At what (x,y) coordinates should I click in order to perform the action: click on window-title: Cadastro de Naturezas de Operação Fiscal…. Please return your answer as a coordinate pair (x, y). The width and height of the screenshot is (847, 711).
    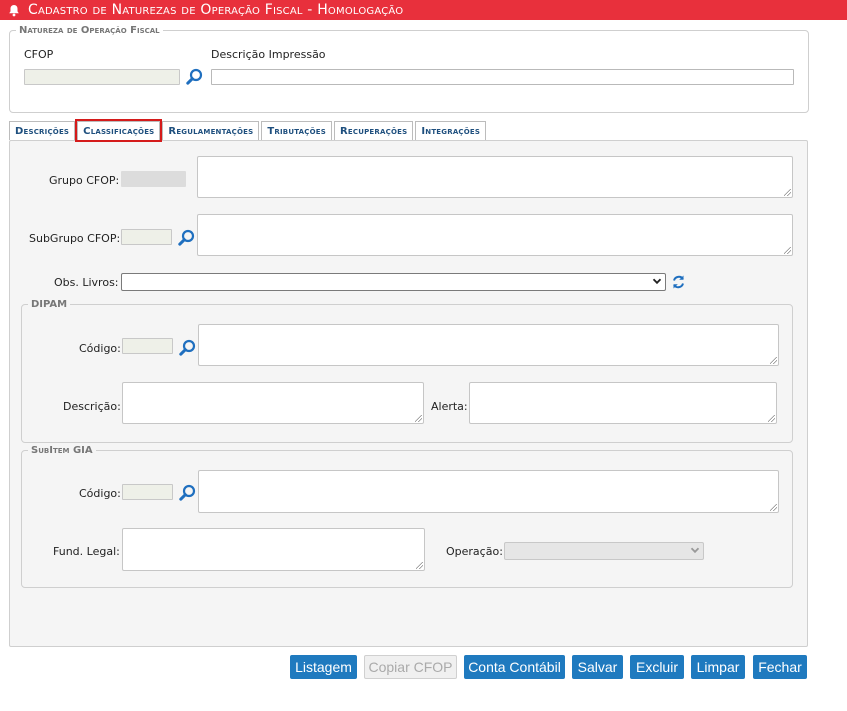
    Looking at the image, I should click on (216, 10).